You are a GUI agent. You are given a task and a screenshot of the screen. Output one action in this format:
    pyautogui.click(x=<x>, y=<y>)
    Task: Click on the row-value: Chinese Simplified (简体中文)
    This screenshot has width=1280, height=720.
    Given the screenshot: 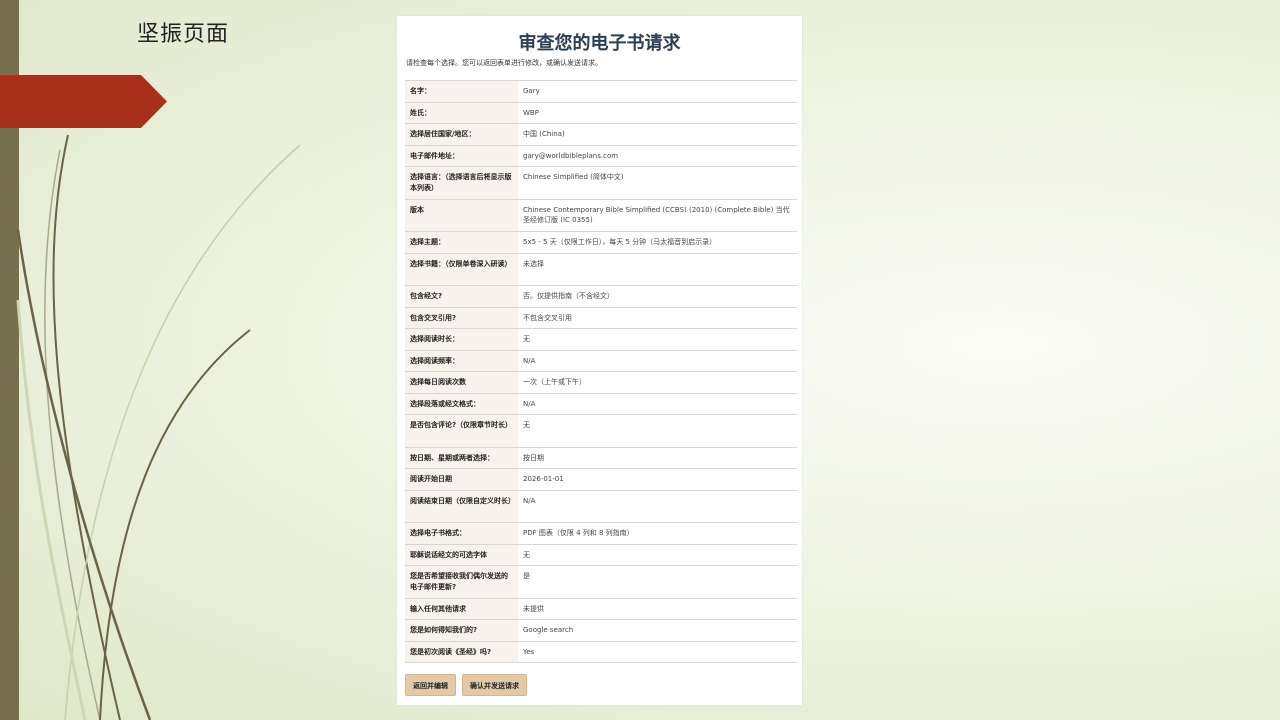 What is the action you would take?
    pyautogui.click(x=573, y=177)
    